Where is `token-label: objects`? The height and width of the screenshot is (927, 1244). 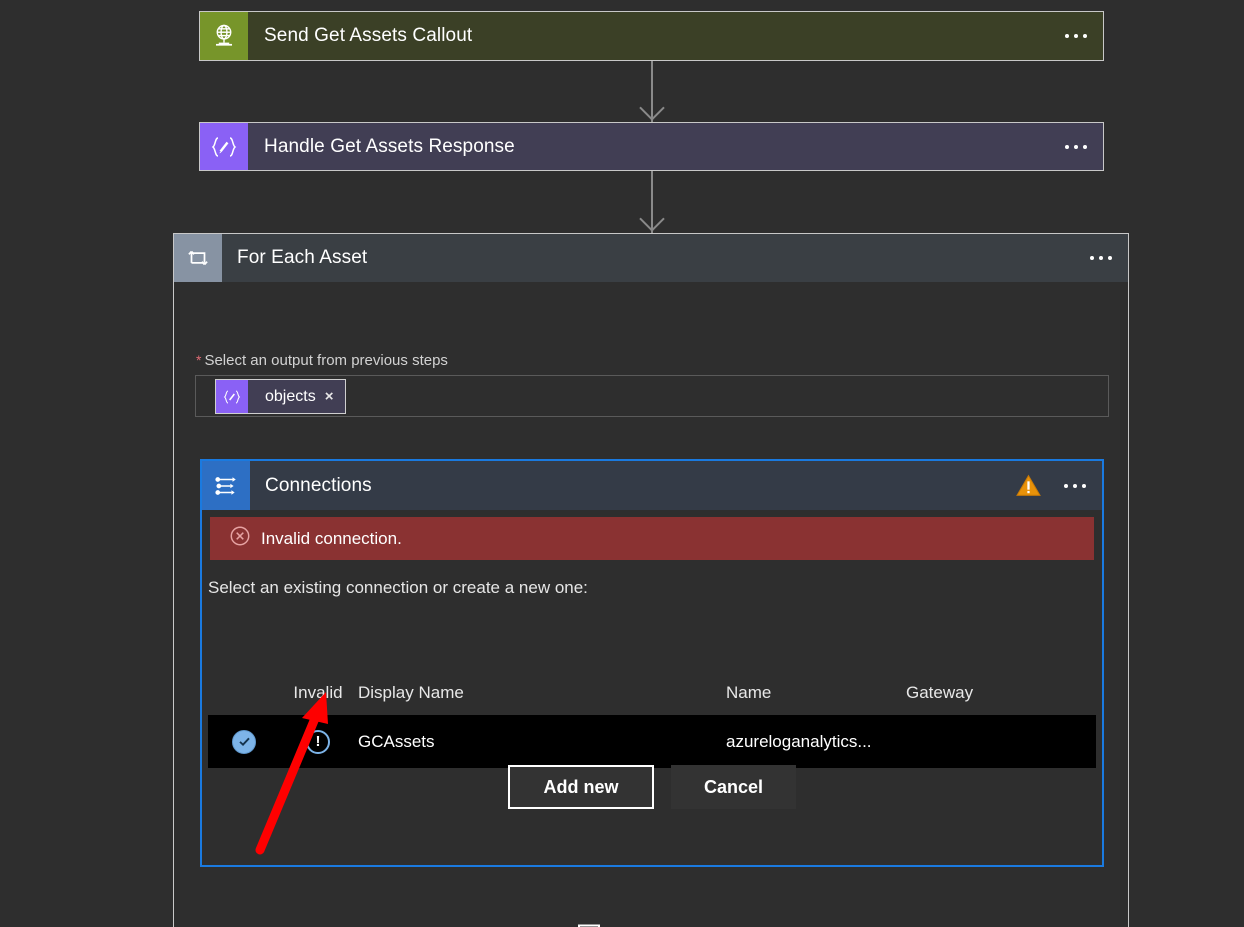 token-label: objects is located at coordinates (290, 396).